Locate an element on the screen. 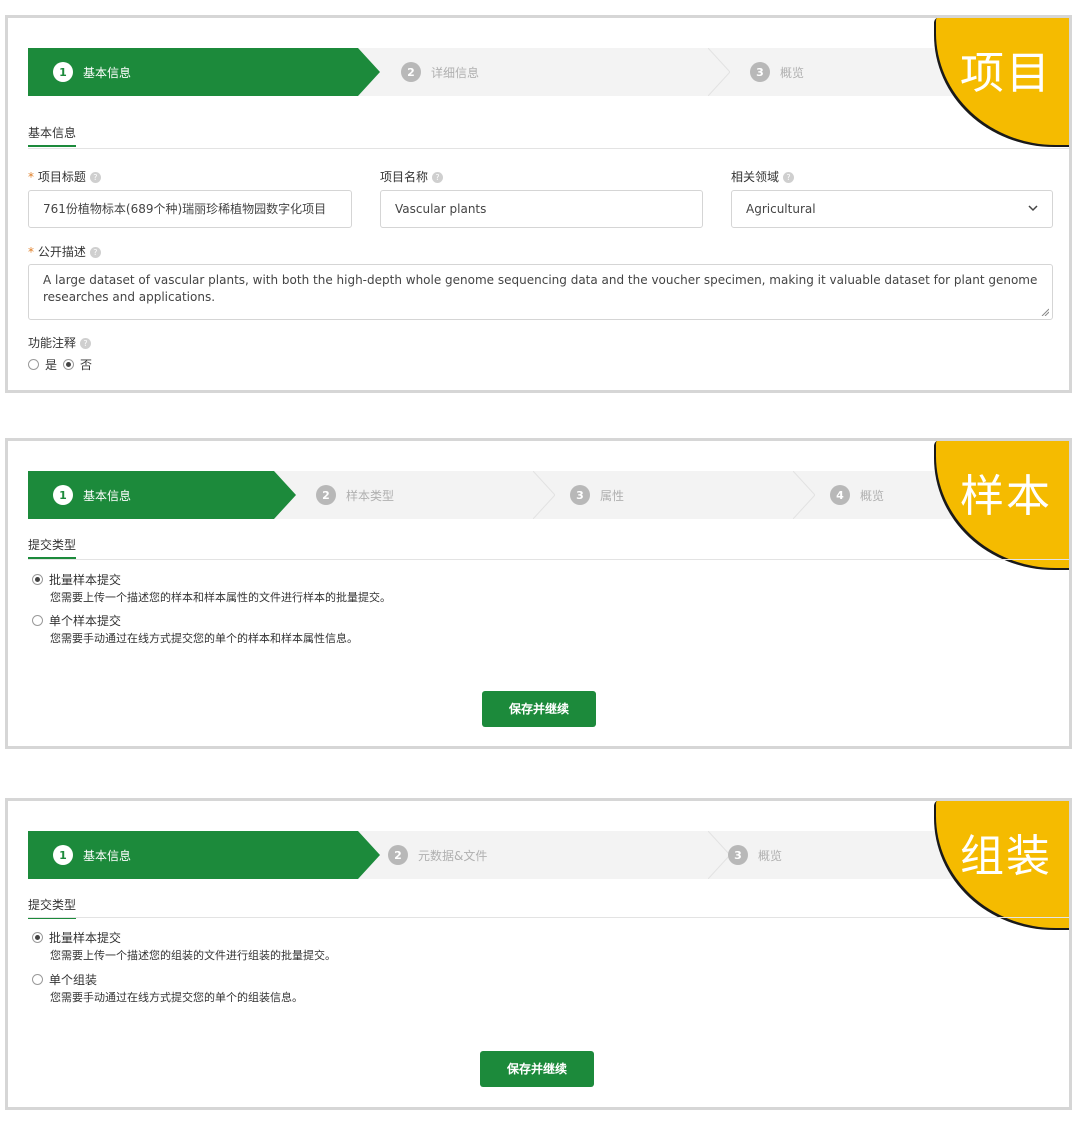  sample-stepper: 1 基本信息 2 样本类型 3 属性 4 概览 is located at coordinates (548, 495).